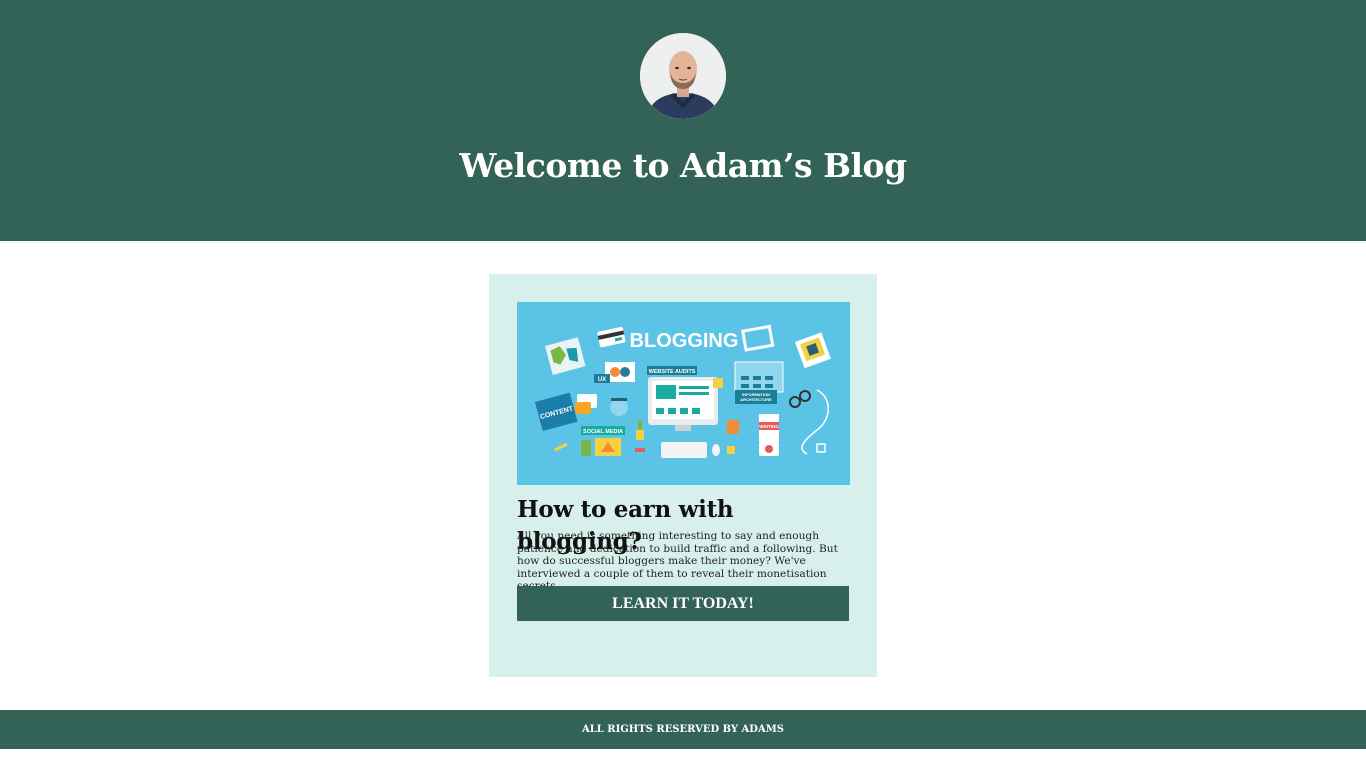 Image resolution: width=1366 pixels, height=768 pixels. What do you see at coordinates (602, 380) in the screenshot?
I see `ux-tag: UX` at bounding box center [602, 380].